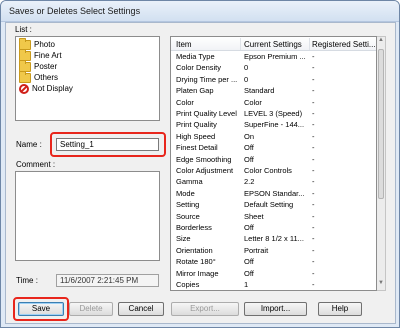 This screenshot has height=328, width=400. Describe the element at coordinates (87, 216) in the screenshot. I see `comment-textarea` at that location.